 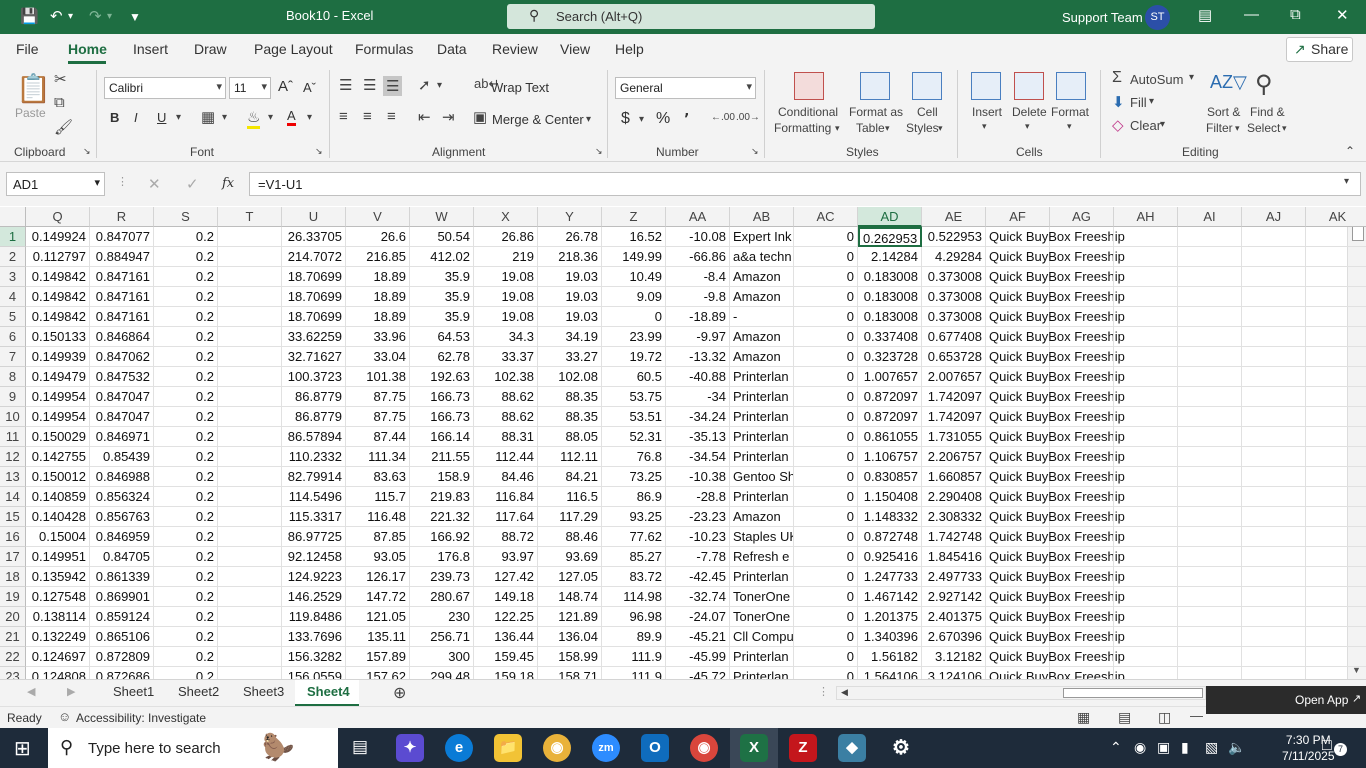 I want to click on table-cell: 0.149939, so click(x=58, y=357).